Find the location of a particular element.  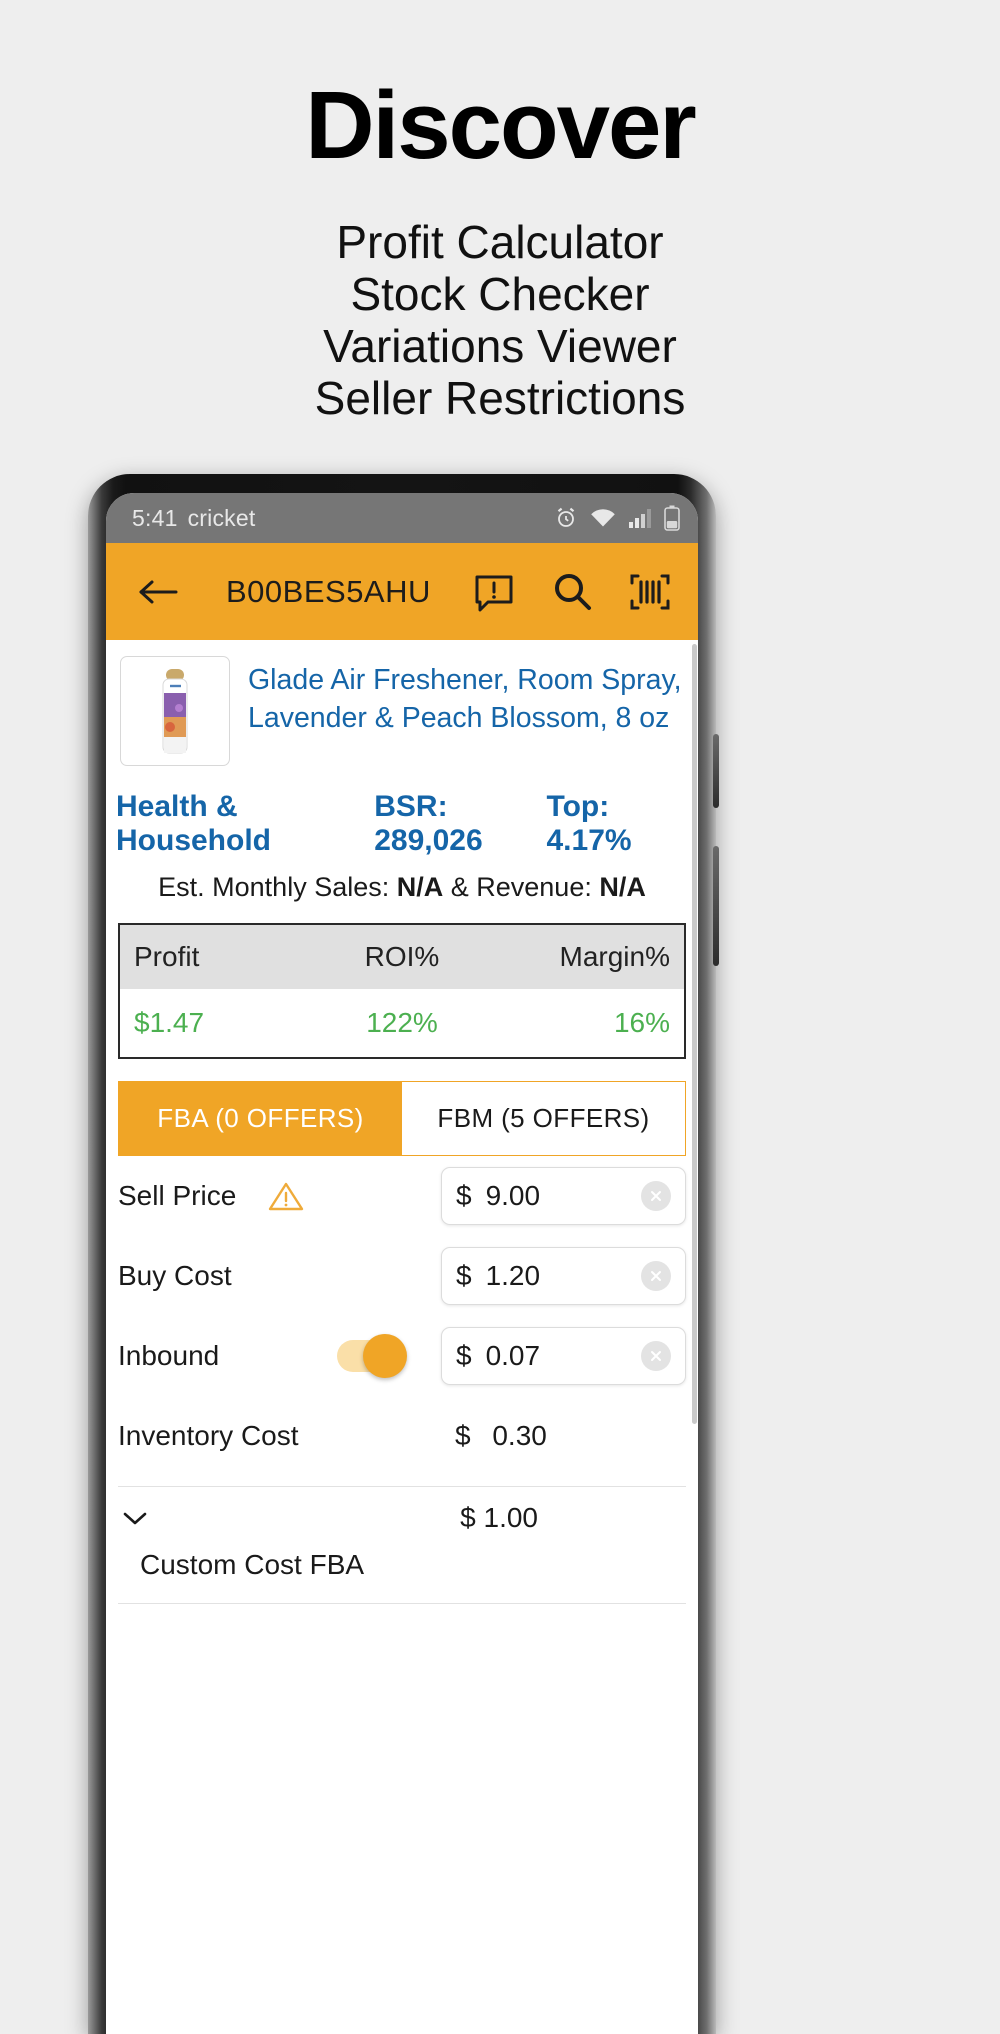

custom-cost-label: Custom Cost FBA is located at coordinates (252, 1564).